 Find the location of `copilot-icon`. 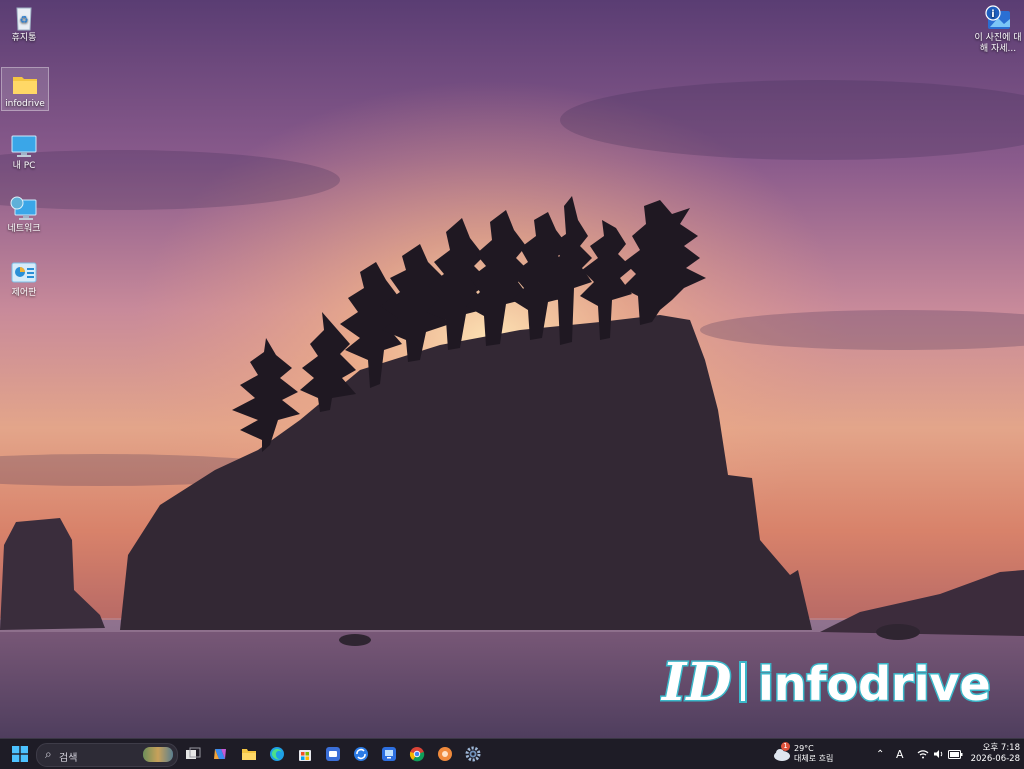

copilot-icon is located at coordinates (220, 754).